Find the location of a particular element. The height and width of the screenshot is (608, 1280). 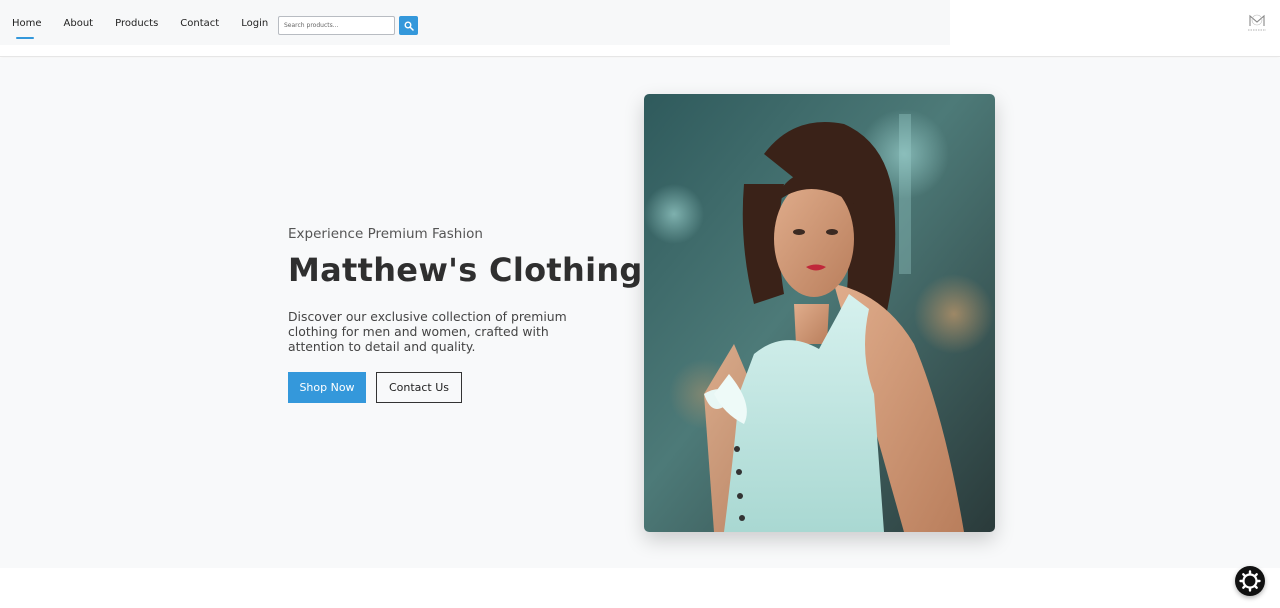

search-button is located at coordinates (408, 25).